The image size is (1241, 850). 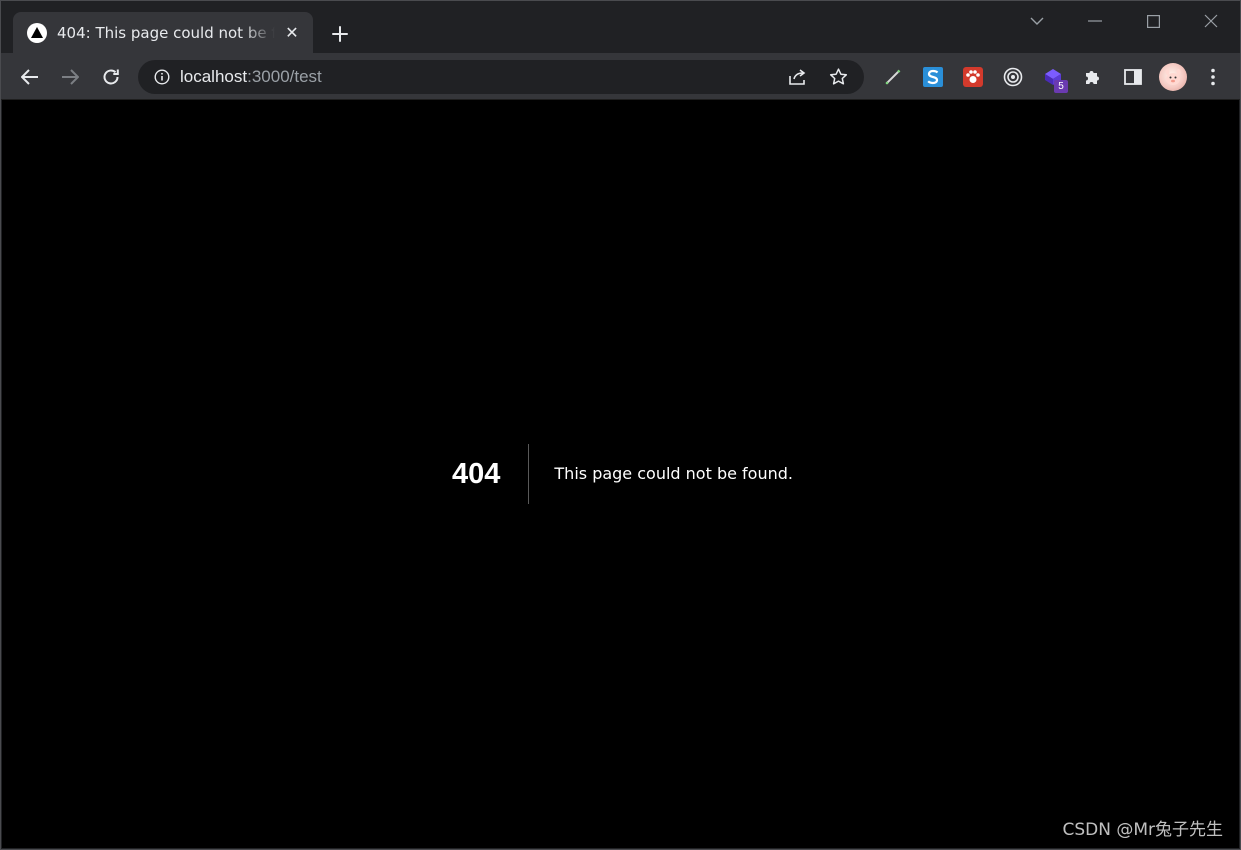 I want to click on url-host: localhost, so click(x=214, y=76).